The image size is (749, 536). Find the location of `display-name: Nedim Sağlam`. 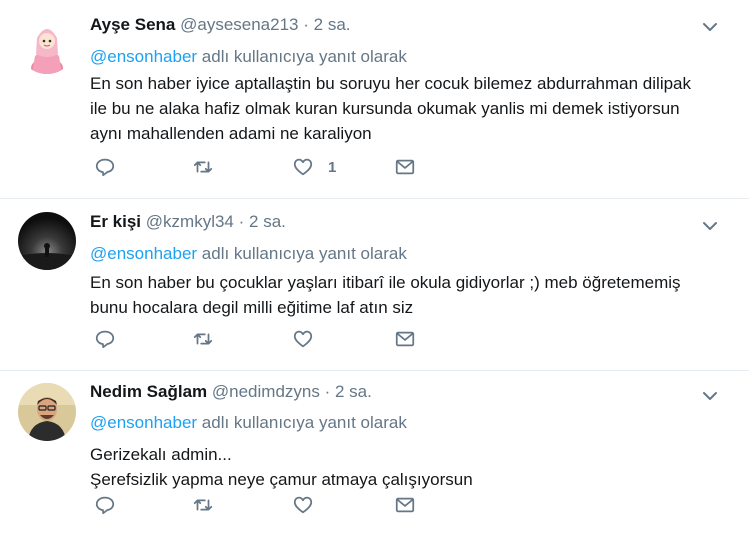

display-name: Nedim Sağlam is located at coordinates (148, 391).